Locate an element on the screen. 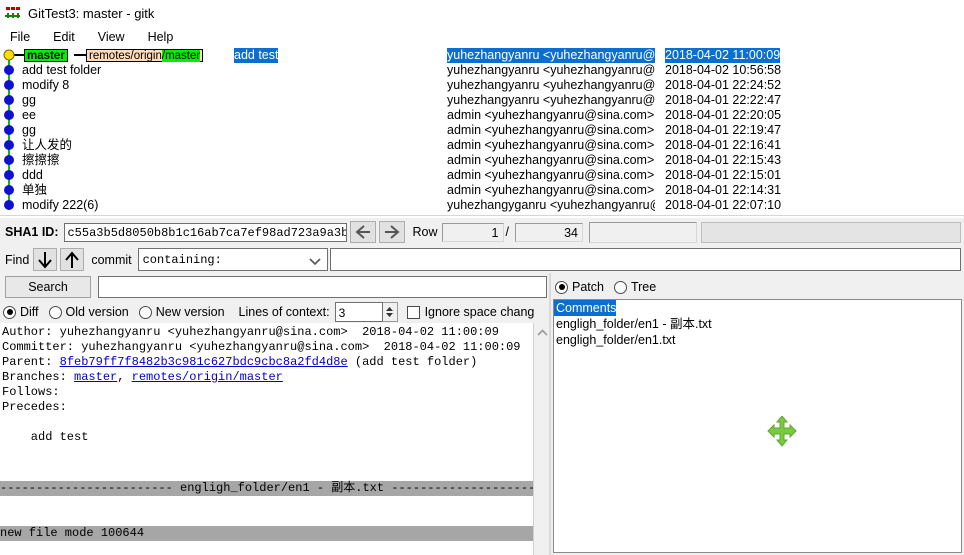  menu-file: File is located at coordinates (24, 37).